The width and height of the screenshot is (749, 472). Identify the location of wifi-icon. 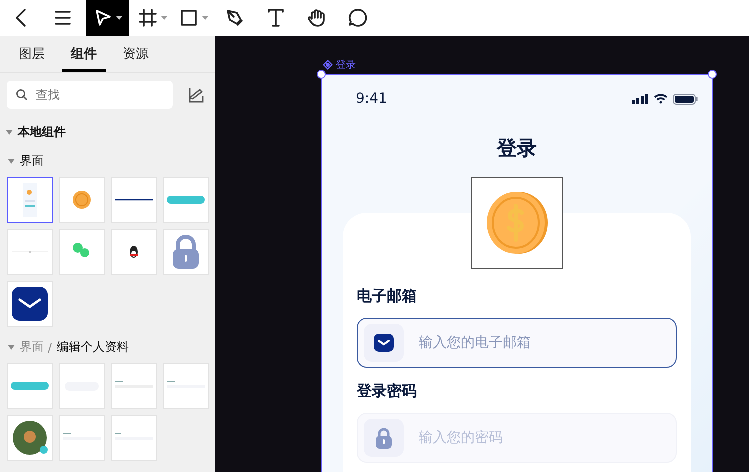
(661, 99).